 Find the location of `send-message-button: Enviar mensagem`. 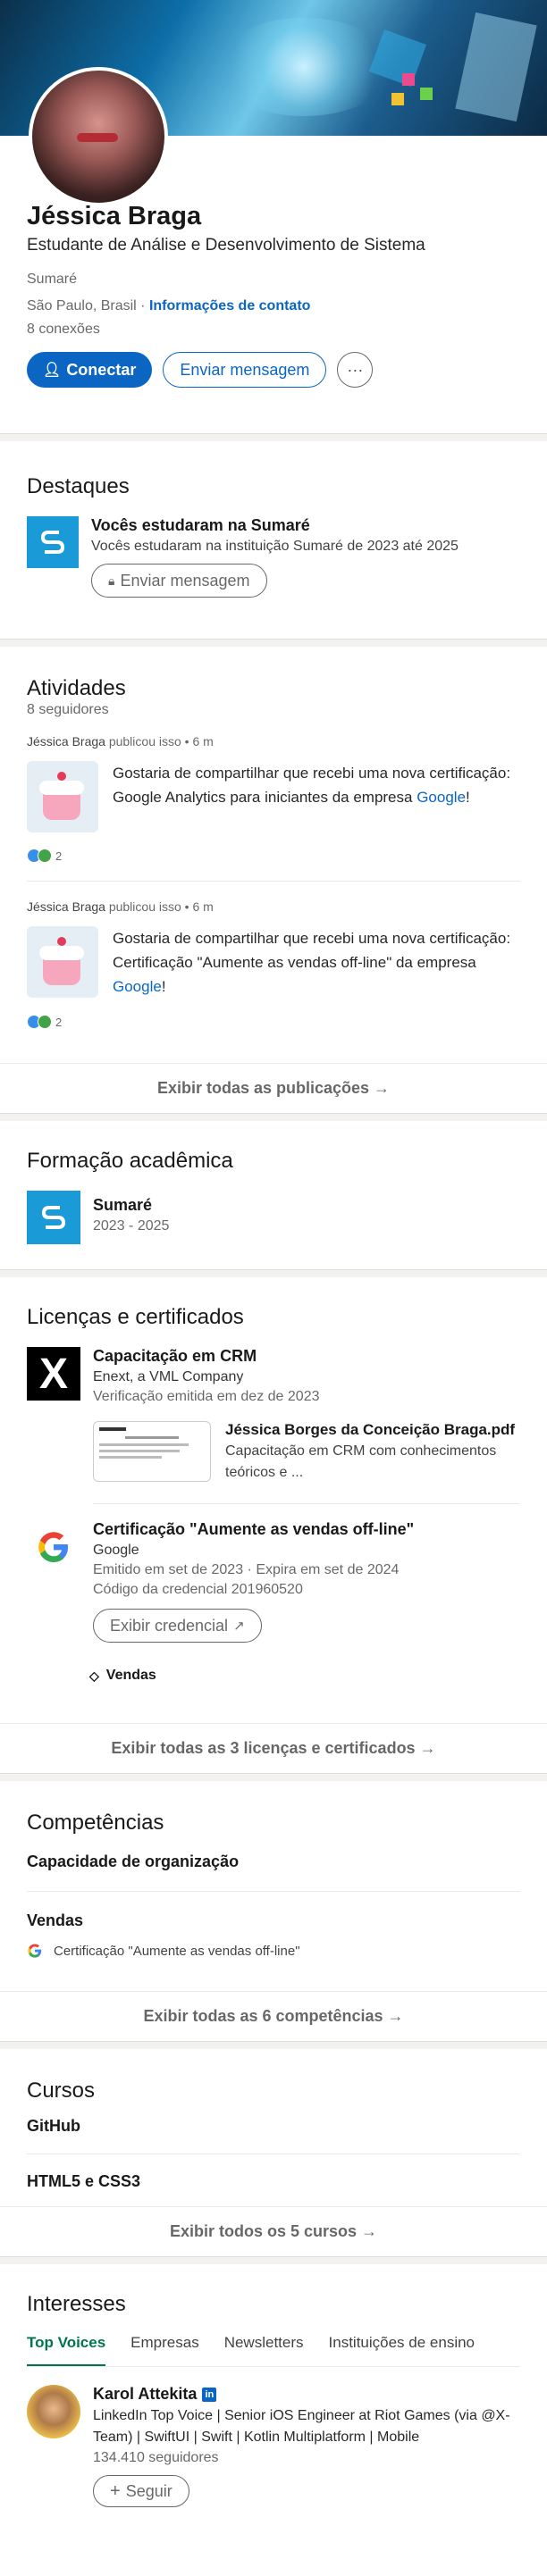

send-message-button: Enviar mensagem is located at coordinates (245, 370).